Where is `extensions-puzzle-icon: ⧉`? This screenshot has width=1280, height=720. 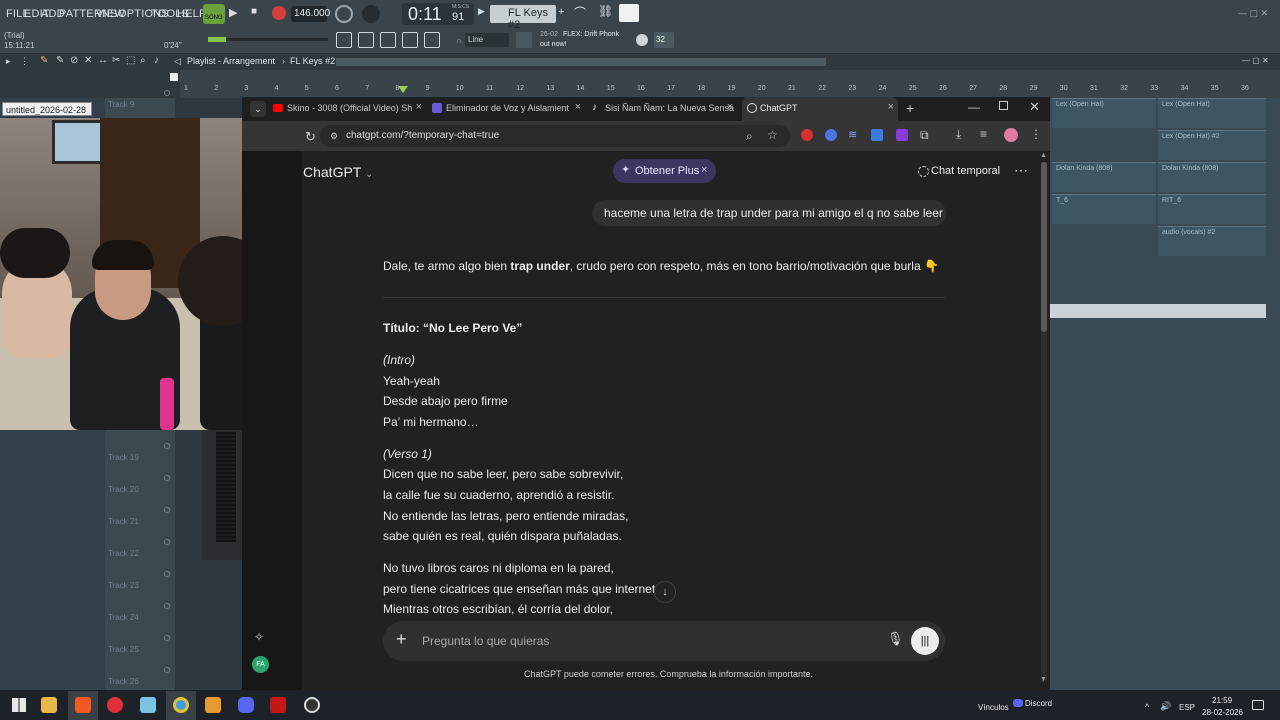 extensions-puzzle-icon: ⧉ is located at coordinates (924, 135).